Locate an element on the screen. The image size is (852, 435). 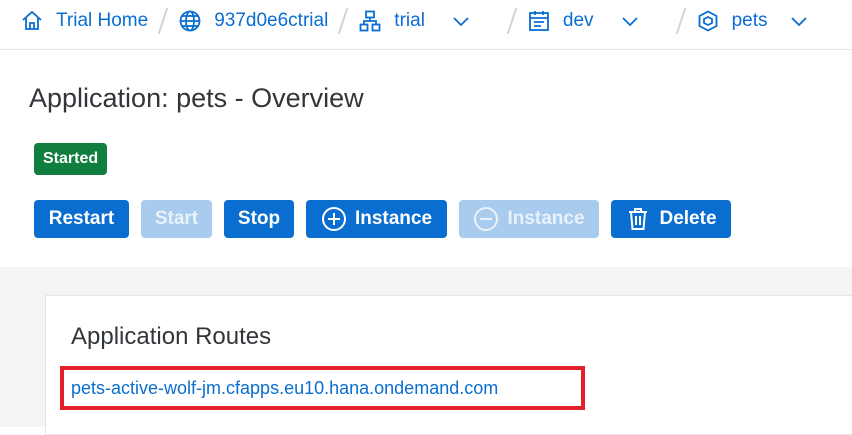
page-title: Application: pets - Overview is located at coordinates (196, 98).